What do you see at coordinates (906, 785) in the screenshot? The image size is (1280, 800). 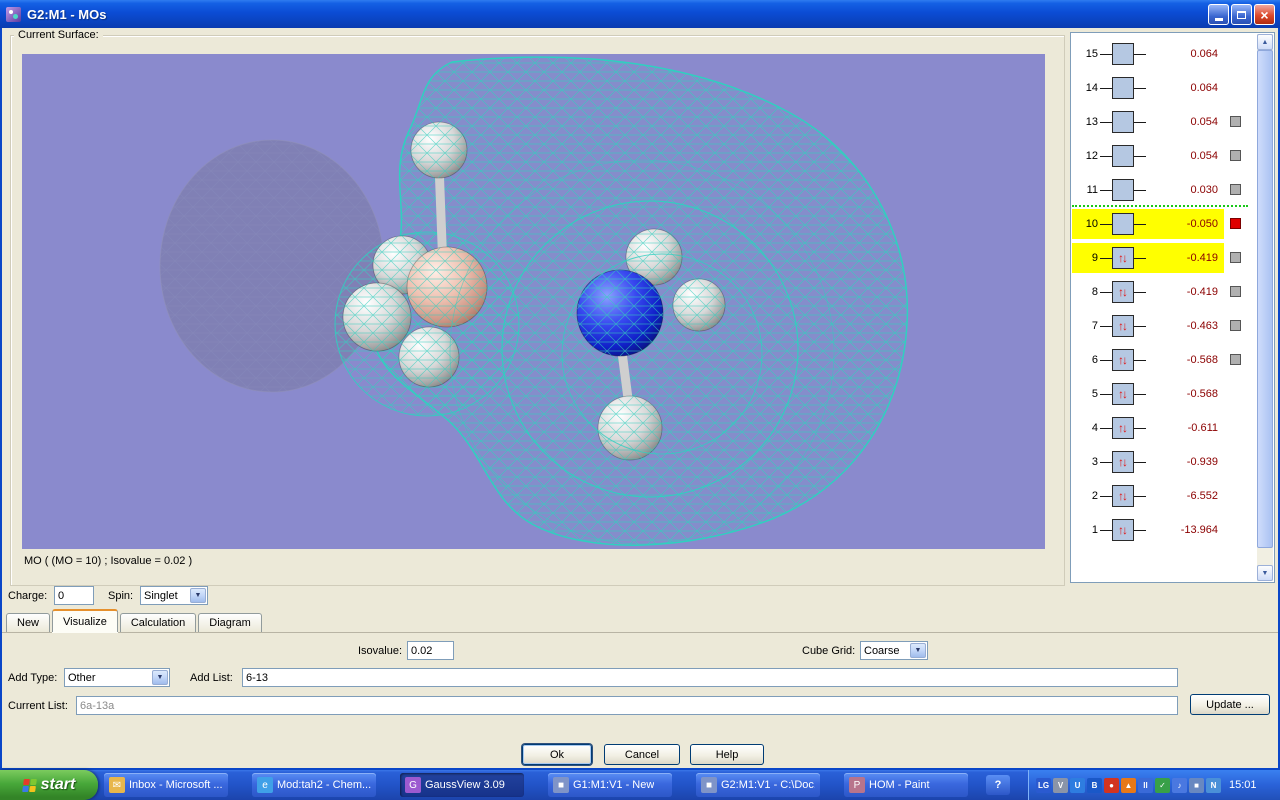 I see `taskbar-item: P HOM - Paint` at bounding box center [906, 785].